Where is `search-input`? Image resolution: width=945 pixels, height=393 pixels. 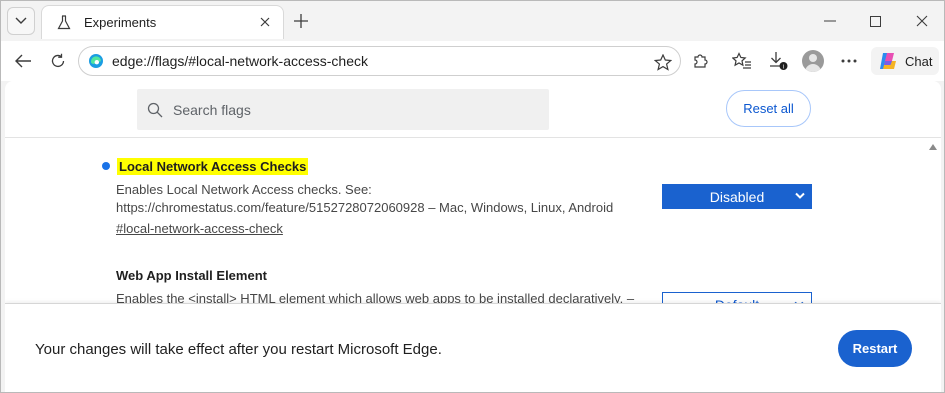
search-input is located at coordinates (353, 109).